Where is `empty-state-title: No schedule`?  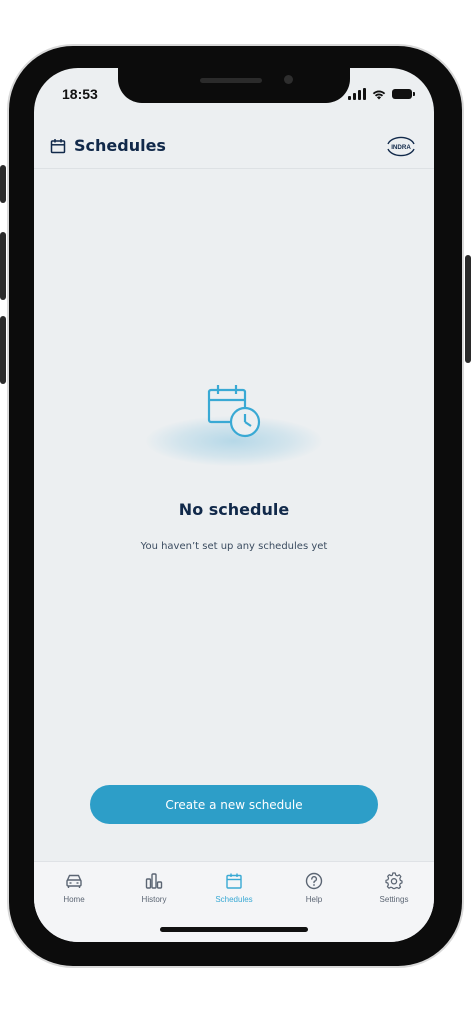
empty-state-title: No schedule is located at coordinates (234, 509).